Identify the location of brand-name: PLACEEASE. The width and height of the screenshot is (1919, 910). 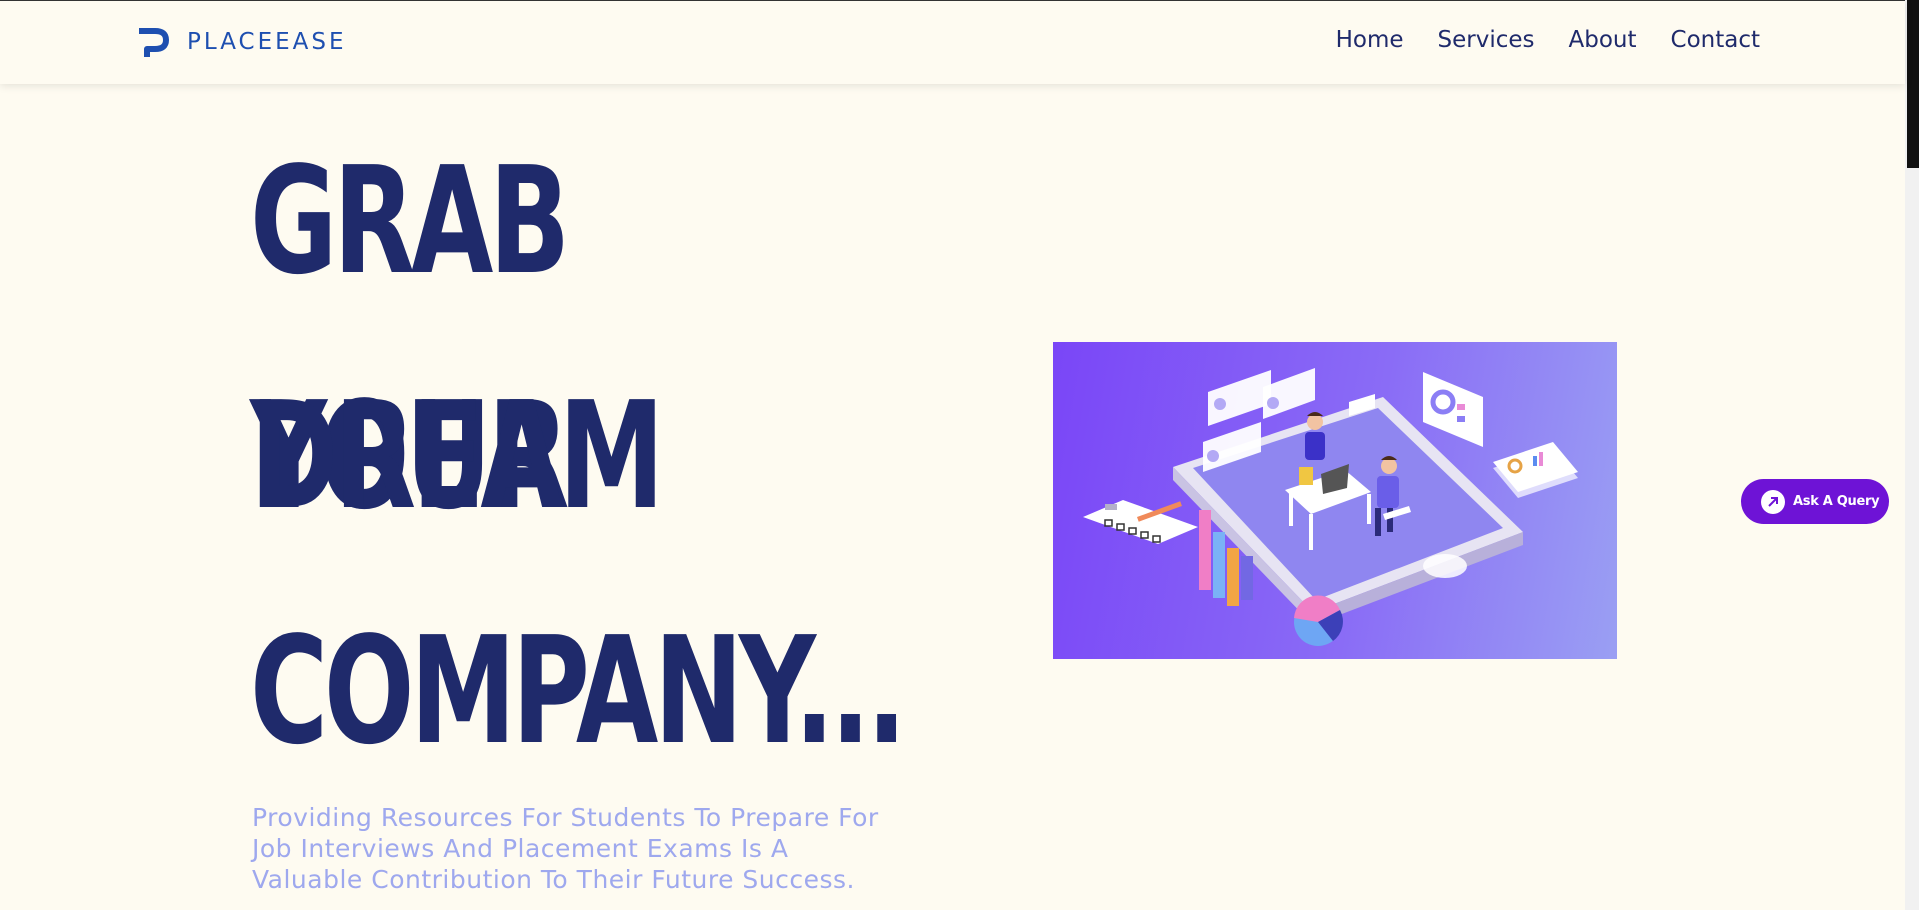
(267, 42).